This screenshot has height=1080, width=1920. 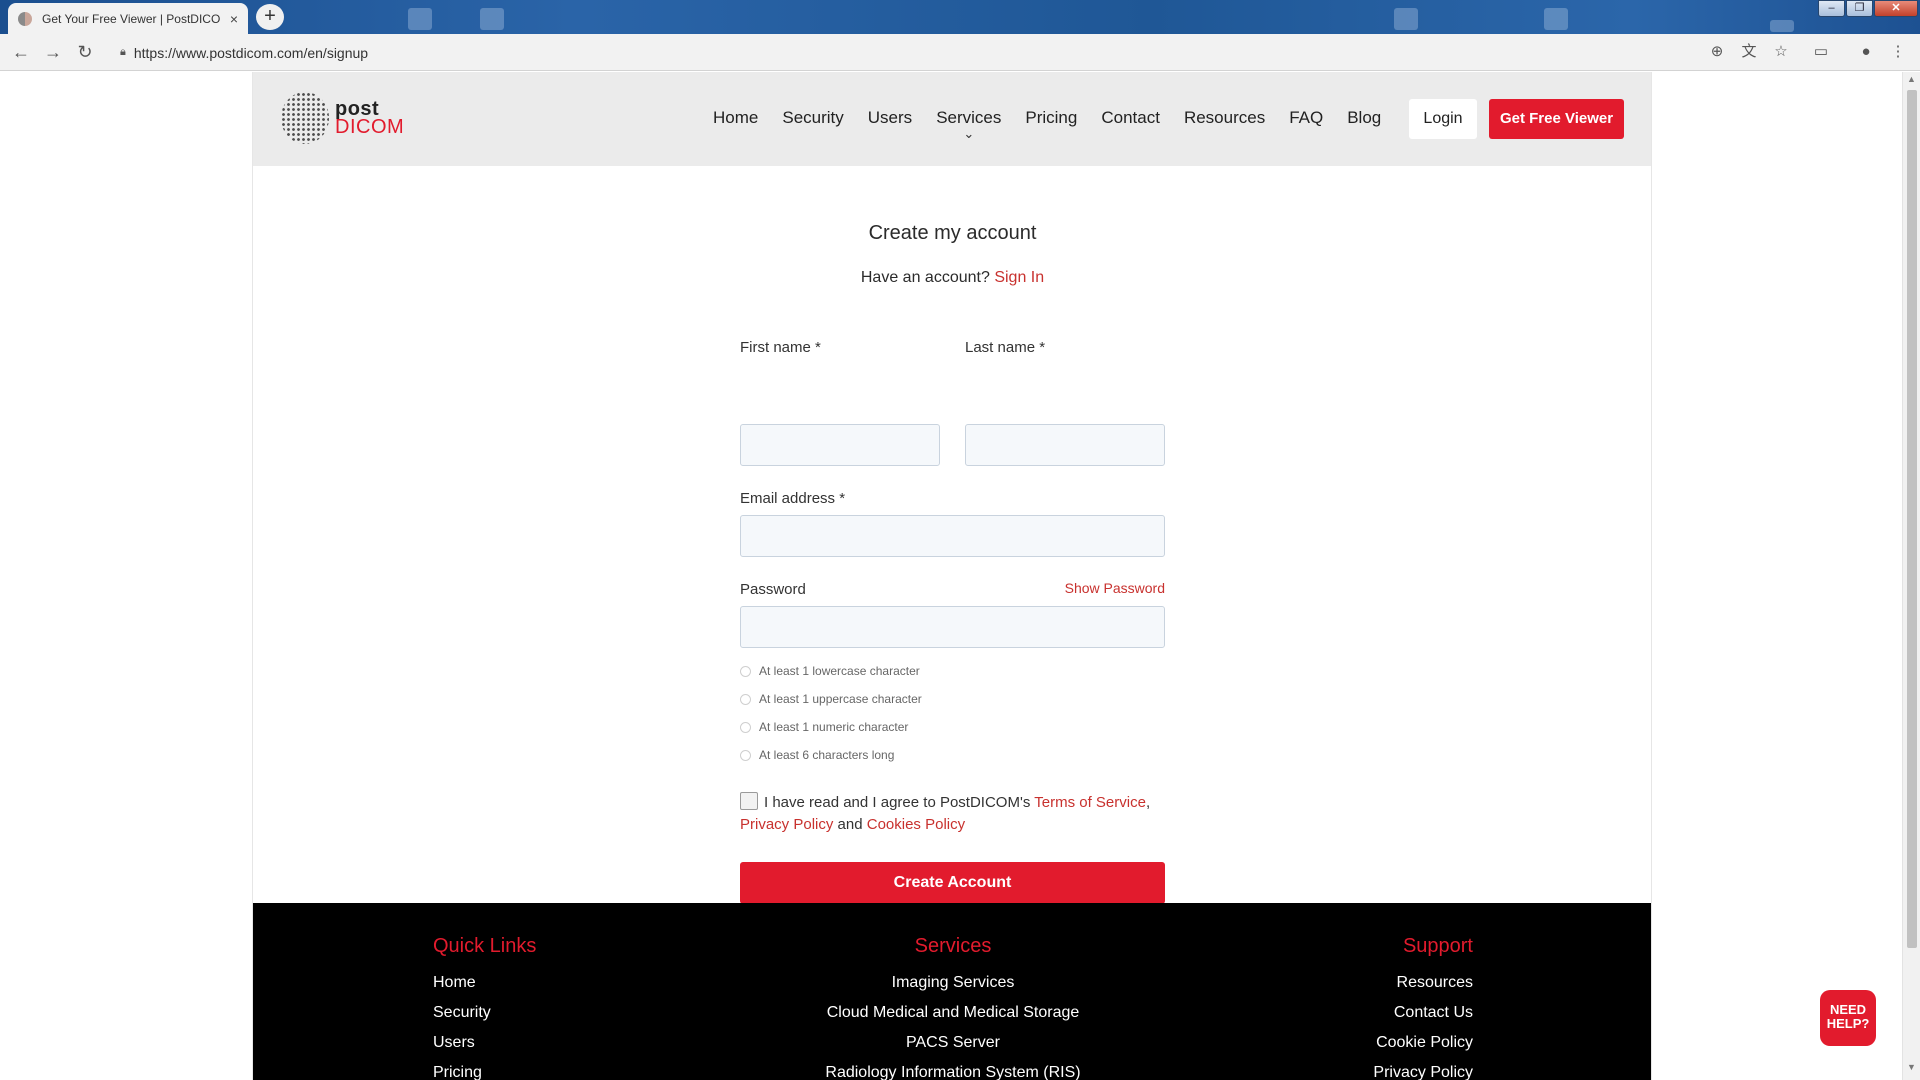 What do you see at coordinates (1443, 119) in the screenshot?
I see `login-button: Login` at bounding box center [1443, 119].